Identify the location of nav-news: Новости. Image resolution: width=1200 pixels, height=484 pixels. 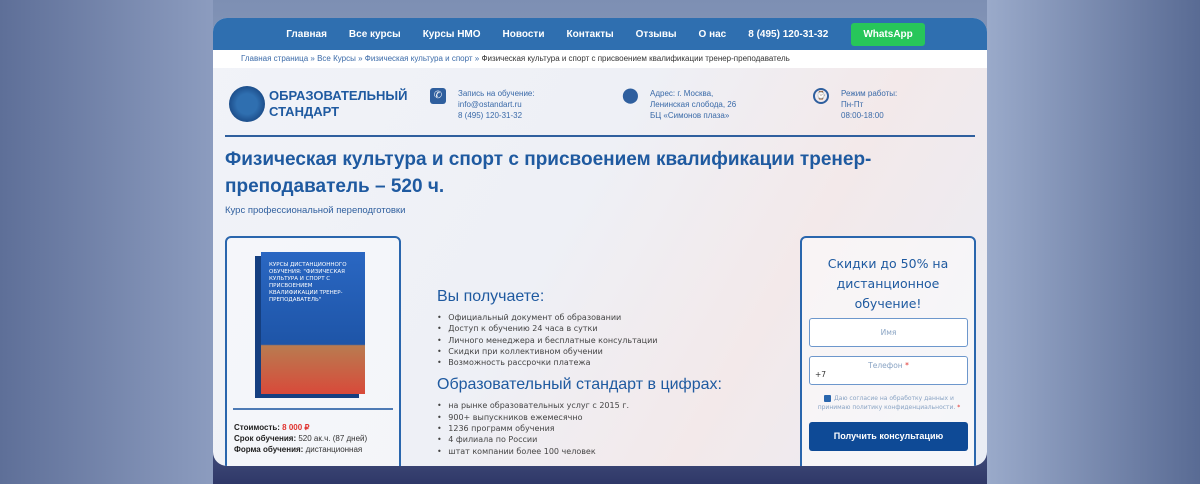
(524, 34).